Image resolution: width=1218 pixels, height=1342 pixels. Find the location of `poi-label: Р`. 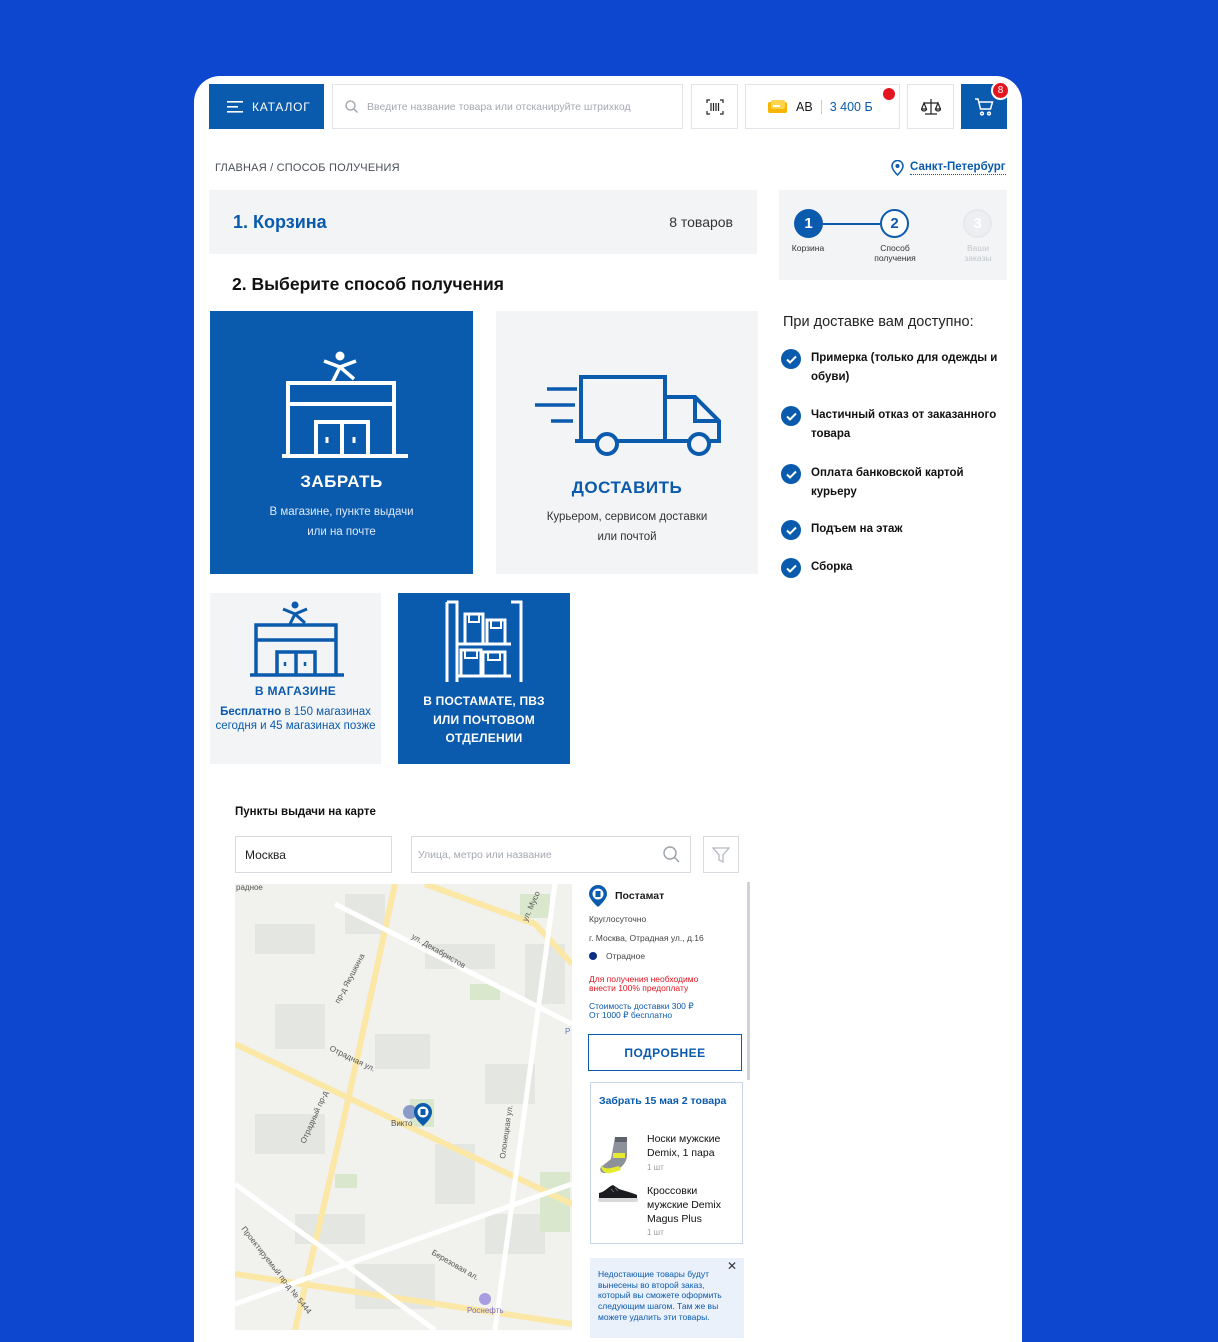

poi-label: Р is located at coordinates (567, 1031).